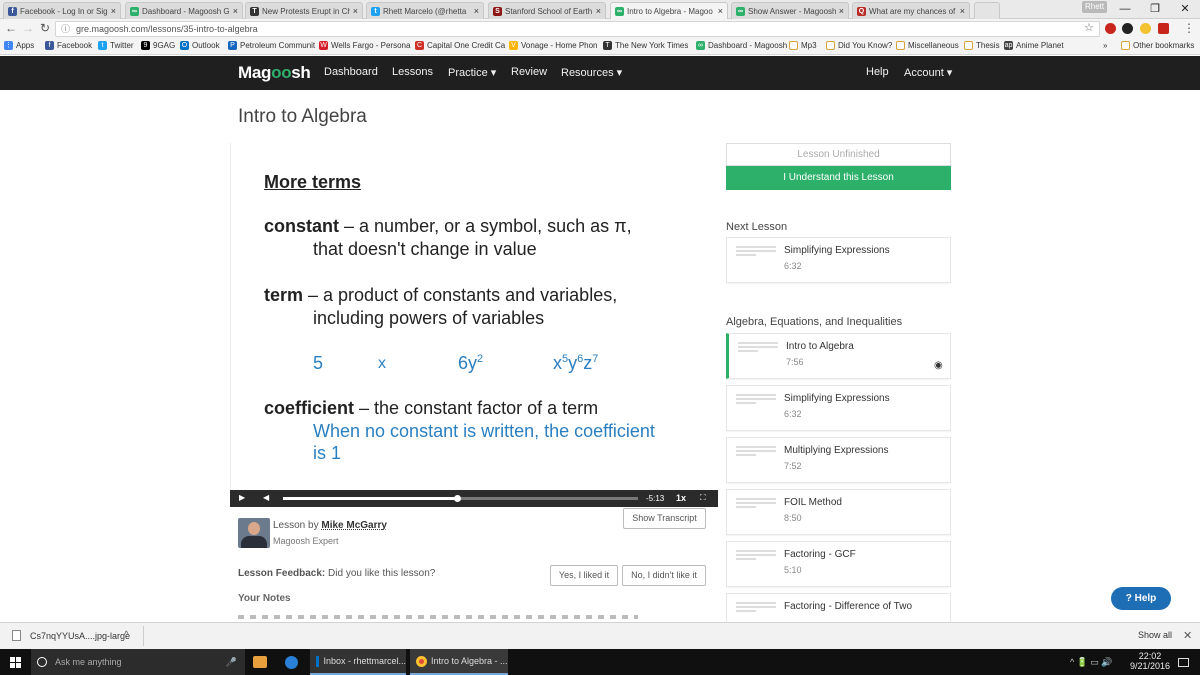 The image size is (1200, 675). What do you see at coordinates (813, 502) in the screenshot?
I see `lesson-title: FOIL Method` at bounding box center [813, 502].